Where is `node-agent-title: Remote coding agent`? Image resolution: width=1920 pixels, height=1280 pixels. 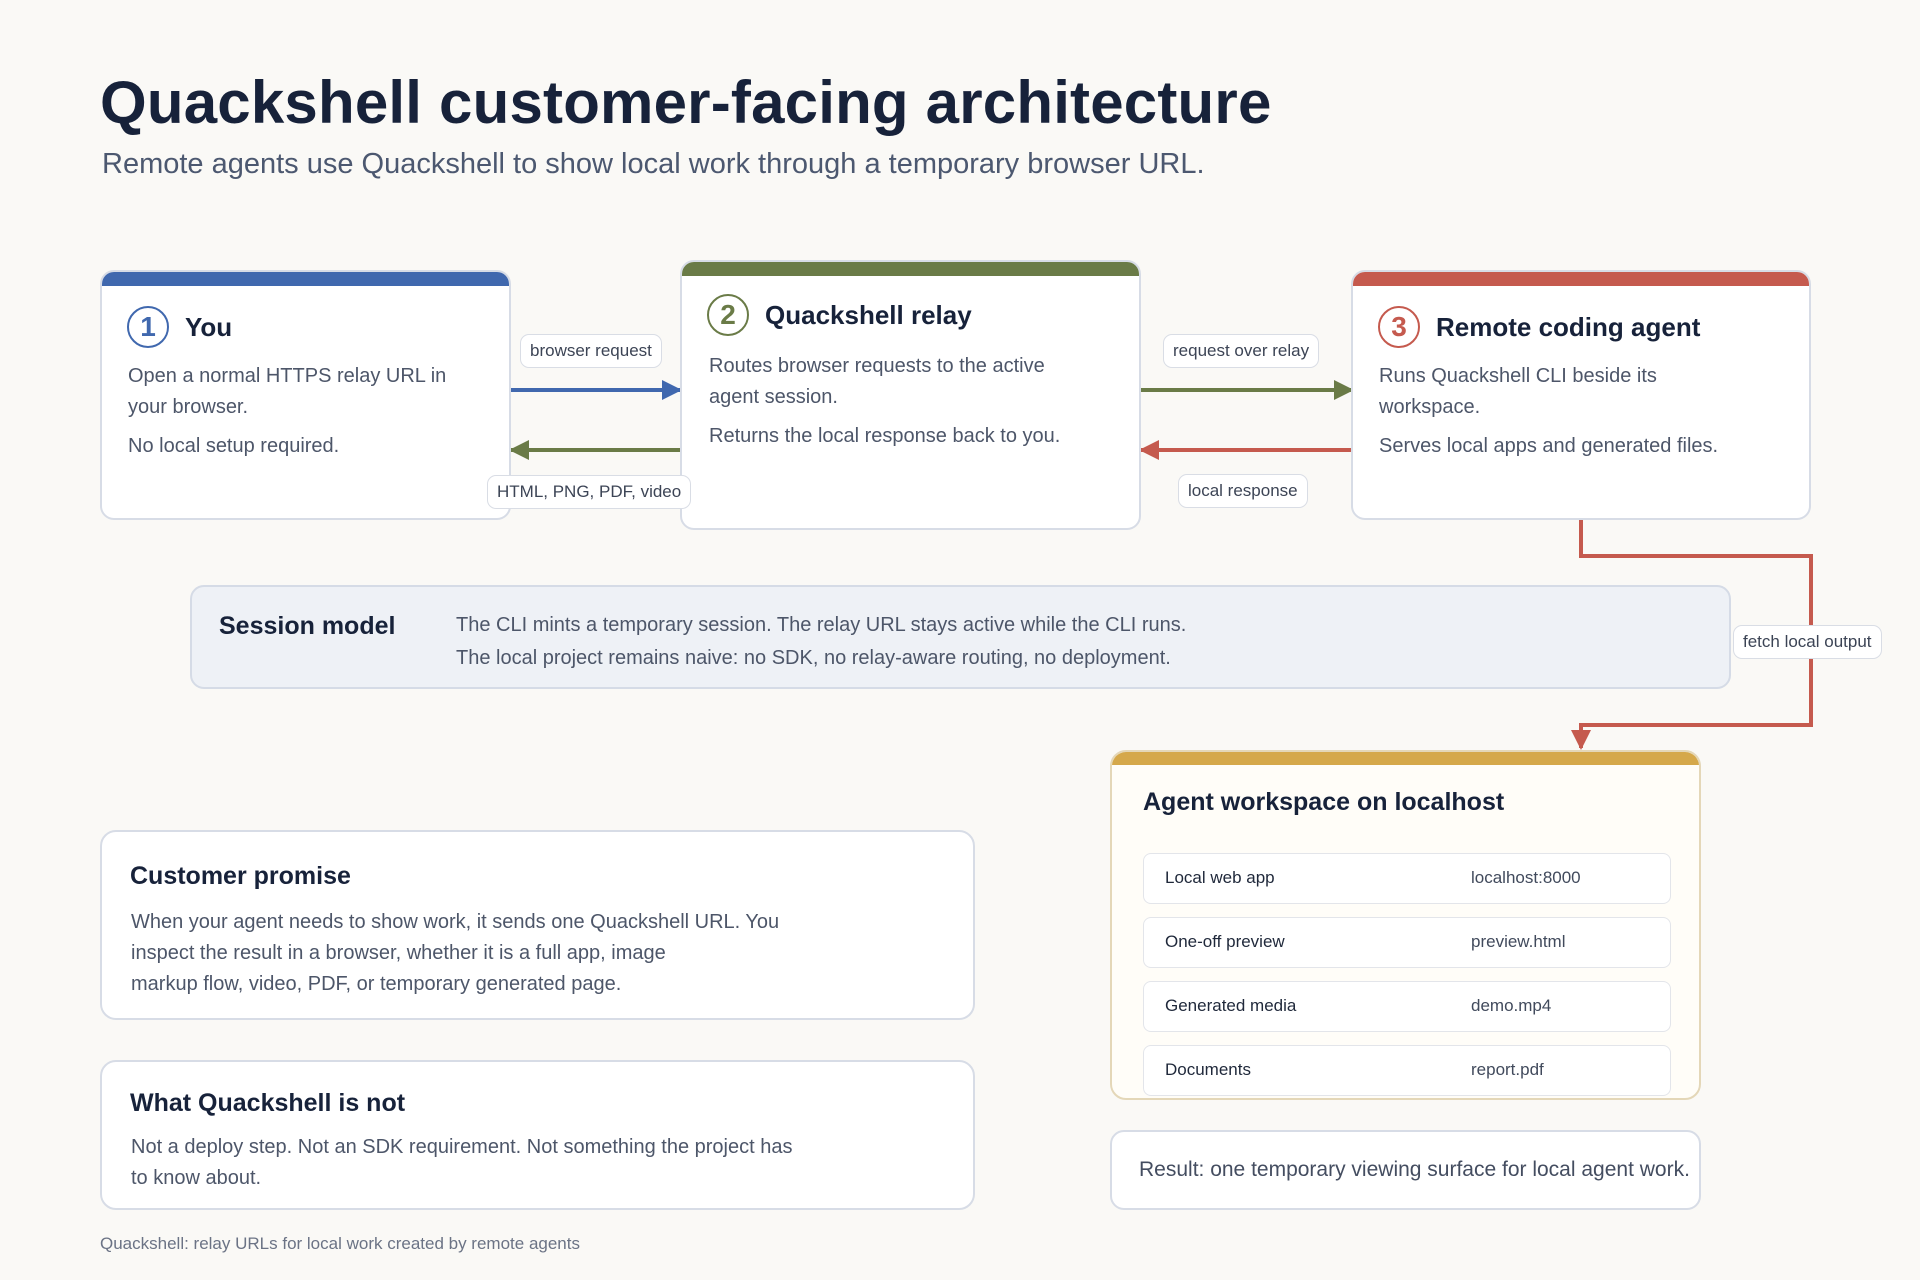 node-agent-title: Remote coding agent is located at coordinates (1568, 326).